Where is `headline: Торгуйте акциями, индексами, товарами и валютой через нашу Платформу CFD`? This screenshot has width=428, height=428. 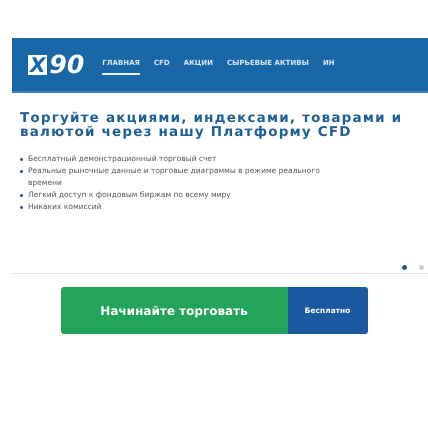
headline: Торгуйте акциями, индексами, товарами и валютой через нашу Платформу CFD is located at coordinates (212, 125).